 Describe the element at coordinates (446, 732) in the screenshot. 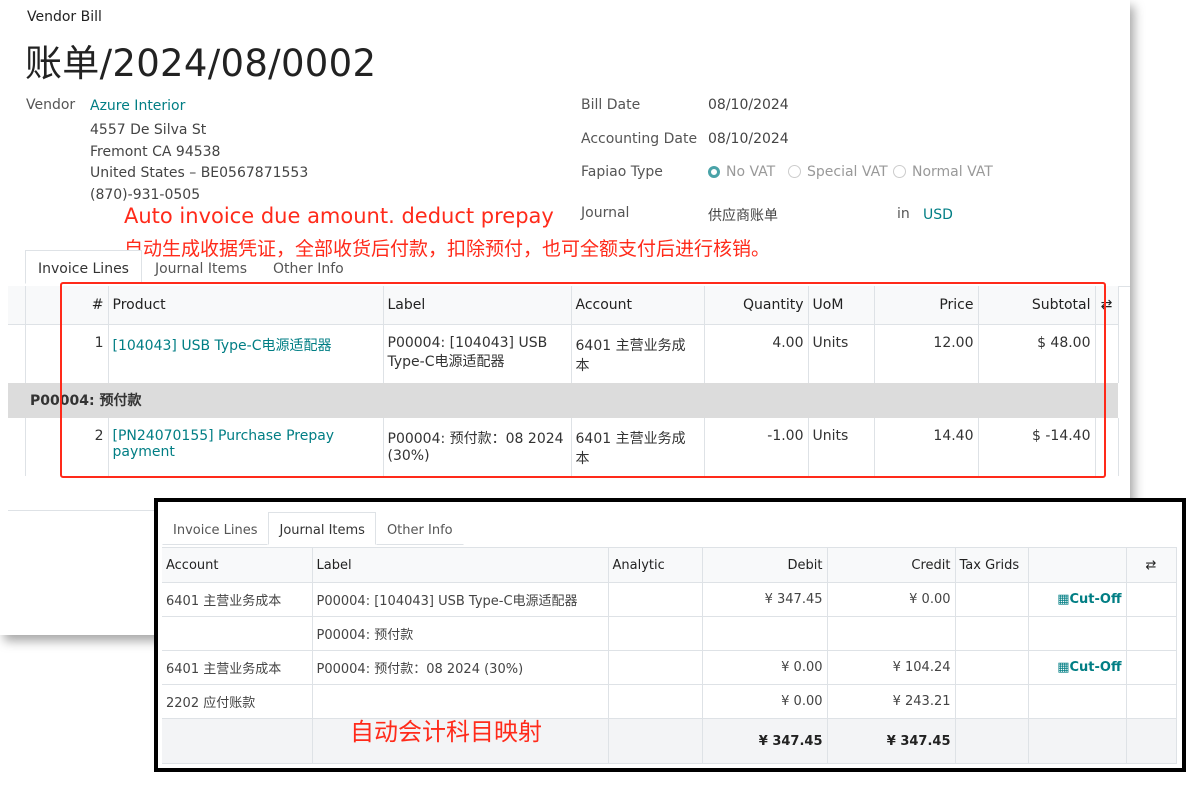

I see `annotation-auto-account-mapping: 自动会计科目映射` at that location.